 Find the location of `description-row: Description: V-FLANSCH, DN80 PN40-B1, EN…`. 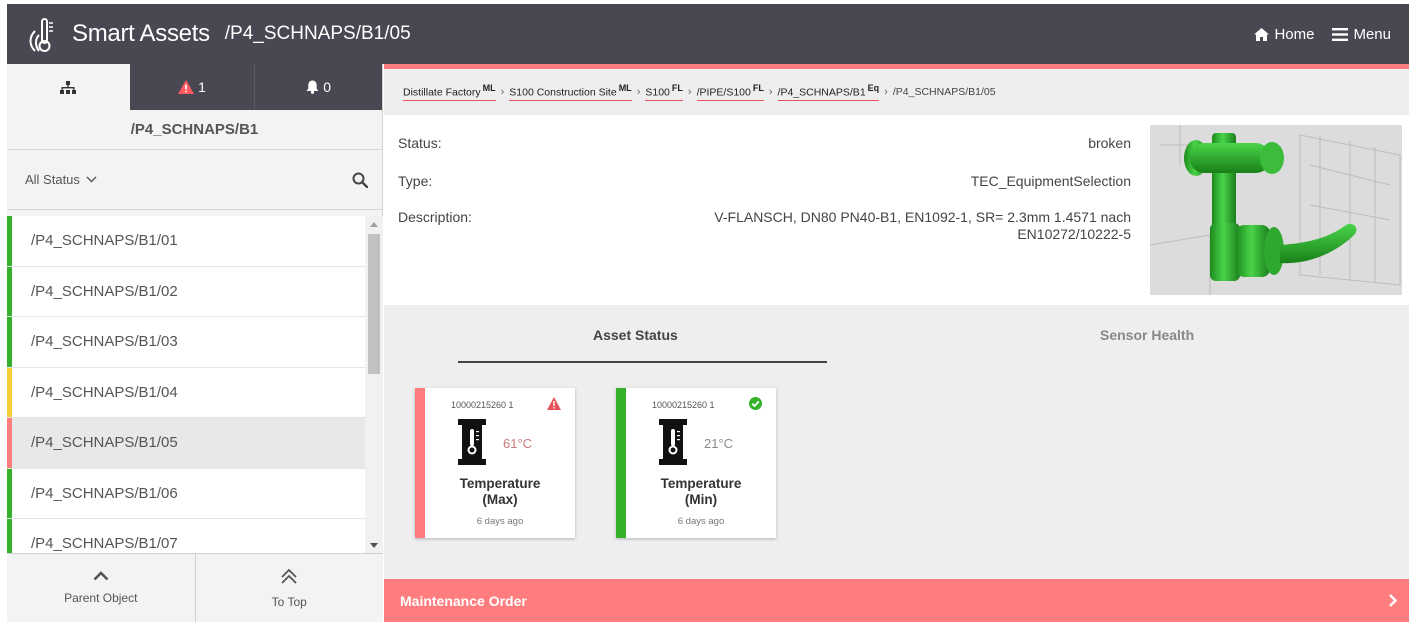

description-row: Description: V-FLANSCH, DN80 PN40-B1, EN… is located at coordinates (764, 226).